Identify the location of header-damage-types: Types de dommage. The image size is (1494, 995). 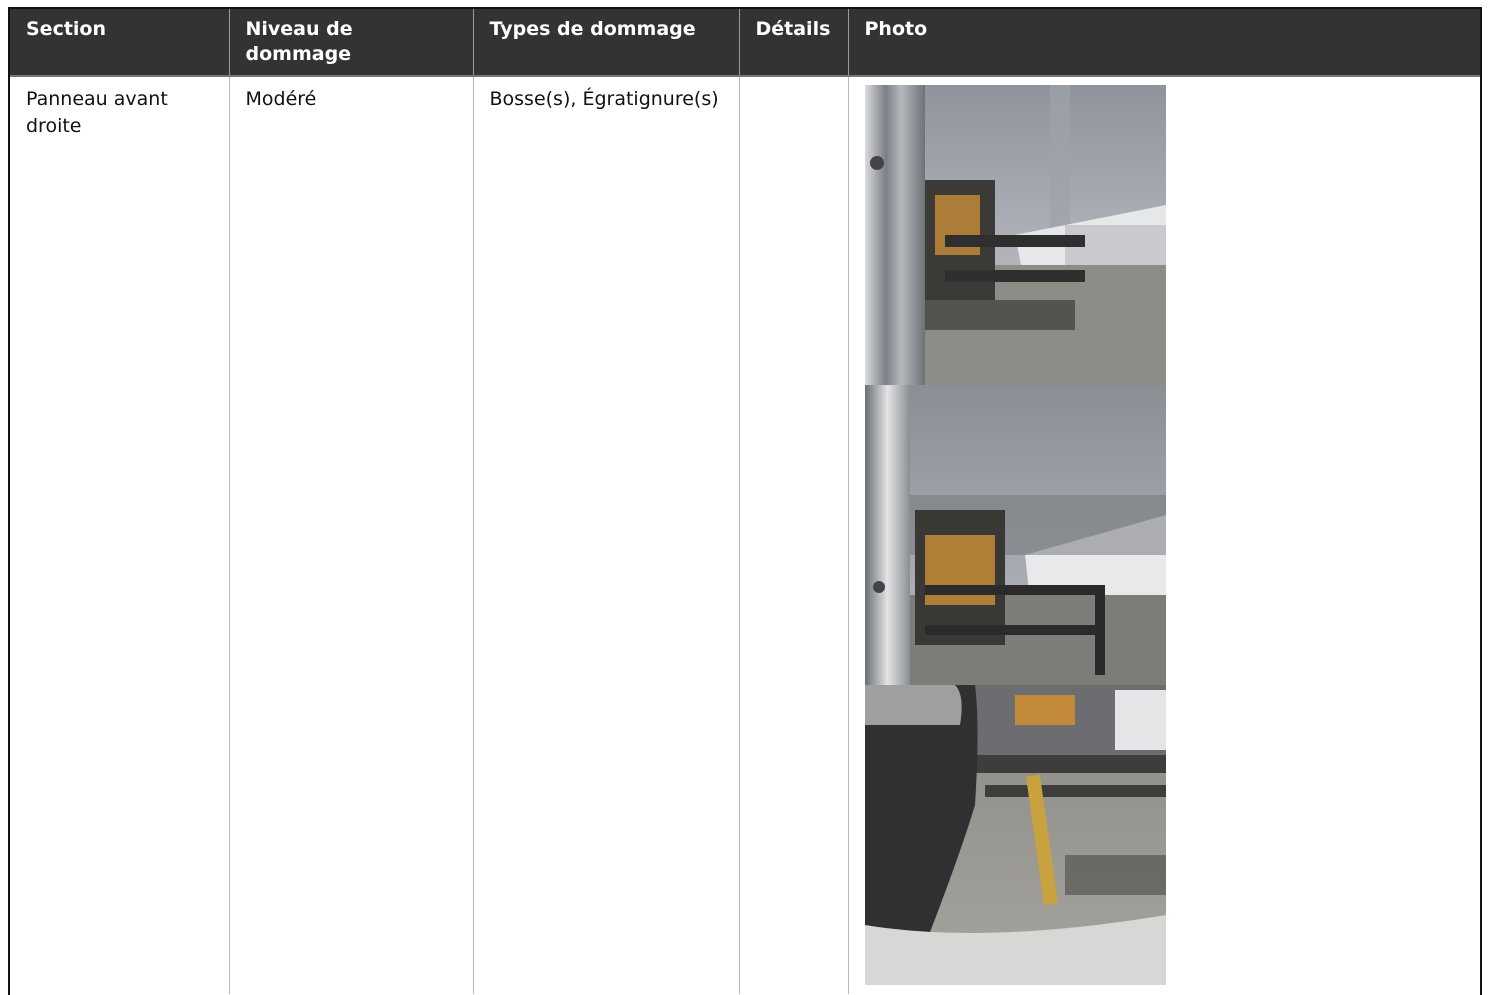
(606, 43).